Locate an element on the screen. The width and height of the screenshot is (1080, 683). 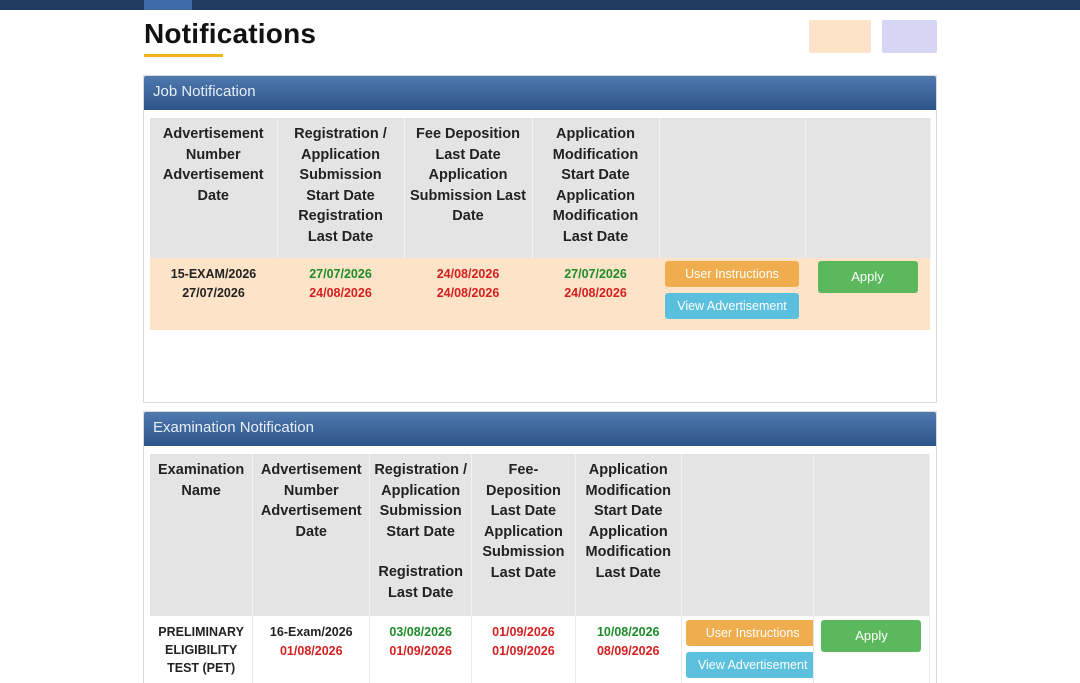
submission-last-date: 24/08/2026 is located at coordinates (468, 293).